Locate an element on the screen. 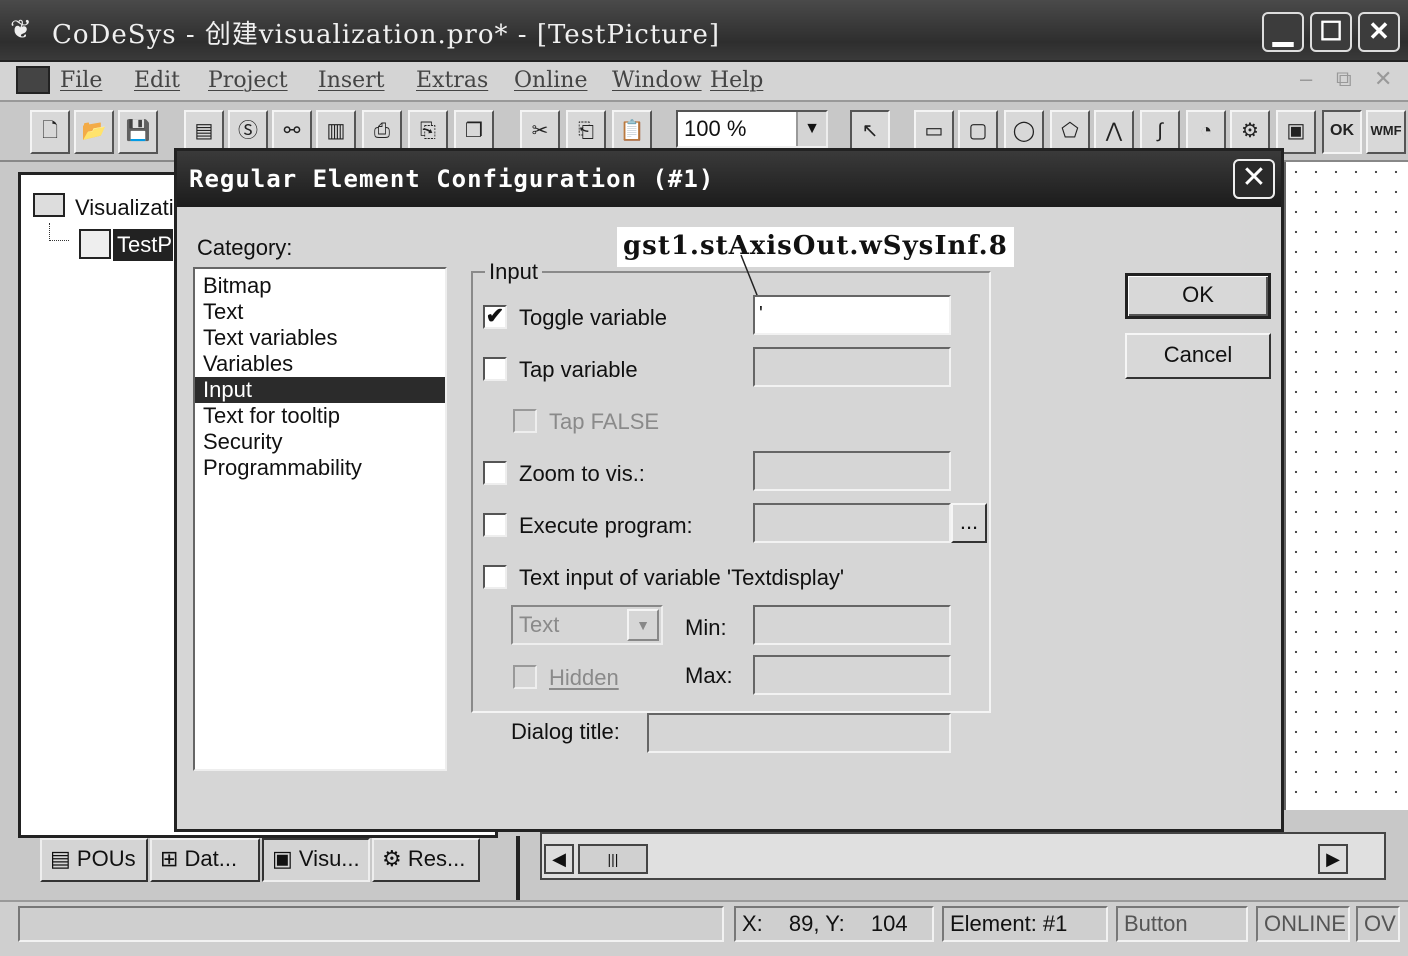  save-icon: 💾 is located at coordinates (138, 132).